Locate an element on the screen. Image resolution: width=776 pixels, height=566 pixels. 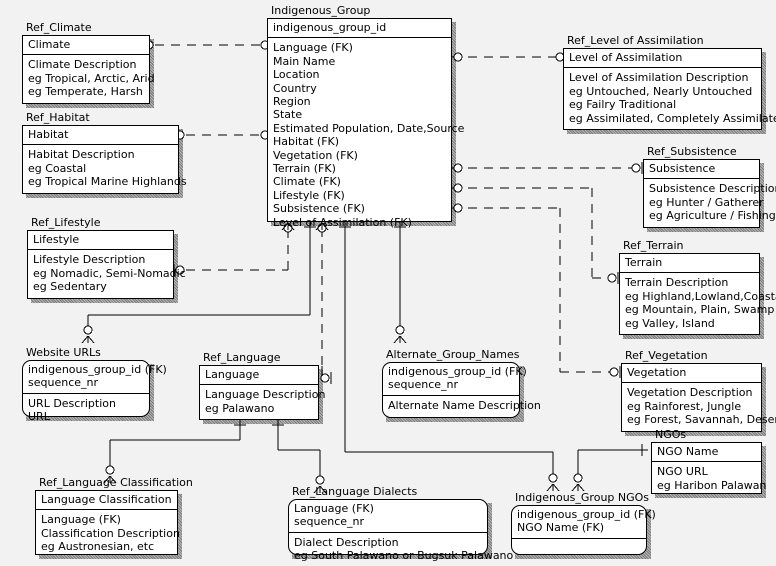
key-section: Language is located at coordinates (259, 376).